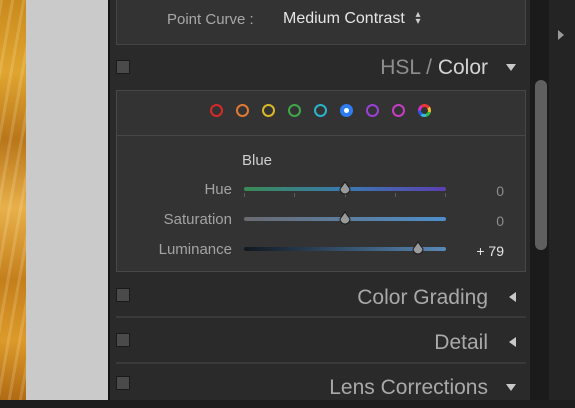  Describe the element at coordinates (197, 219) in the screenshot. I see `saturation-label: Saturation` at that location.